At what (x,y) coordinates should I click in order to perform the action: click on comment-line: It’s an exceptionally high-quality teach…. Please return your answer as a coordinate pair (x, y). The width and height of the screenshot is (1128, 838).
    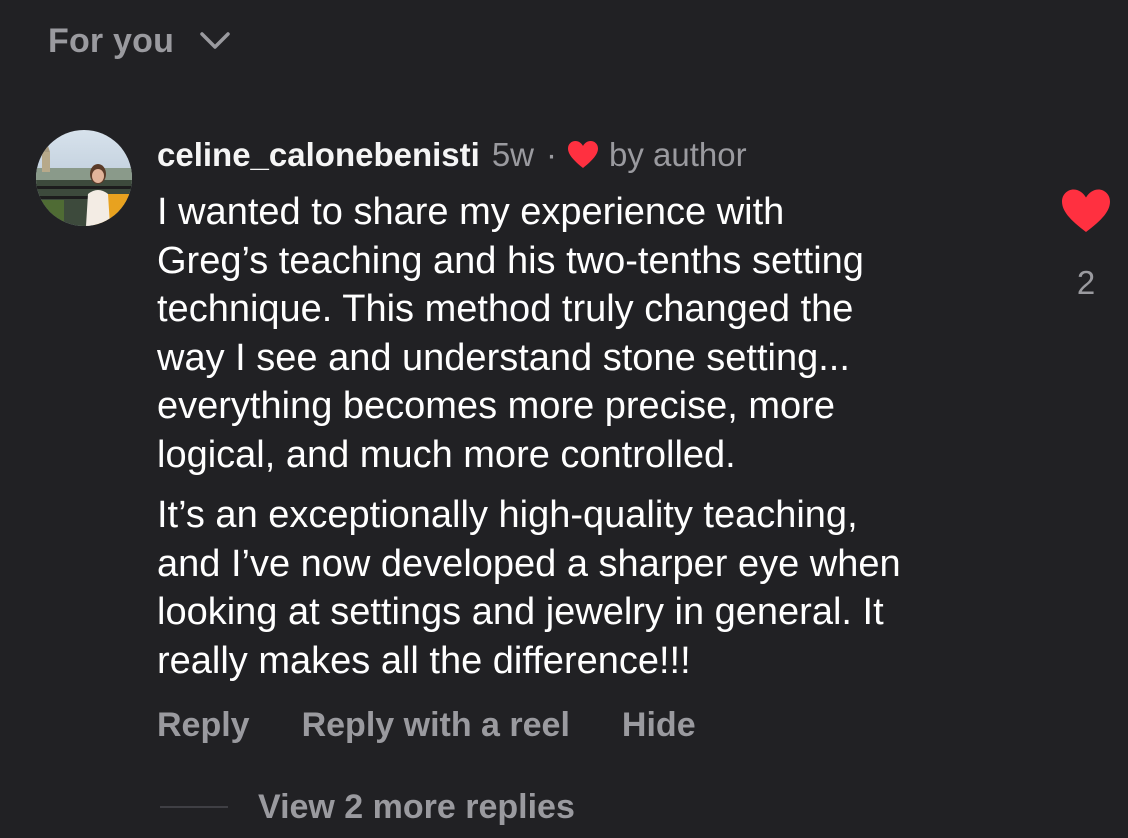
    Looking at the image, I should click on (507, 515).